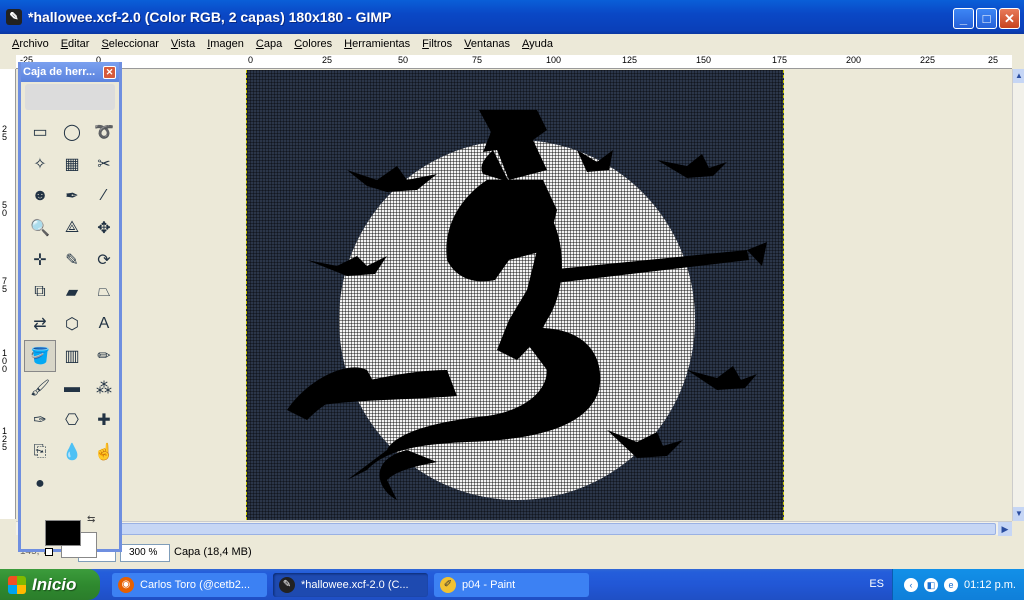 Image resolution: width=1024 pixels, height=600 pixels. What do you see at coordinates (963, 18) in the screenshot?
I see `minimize-button: _` at bounding box center [963, 18].